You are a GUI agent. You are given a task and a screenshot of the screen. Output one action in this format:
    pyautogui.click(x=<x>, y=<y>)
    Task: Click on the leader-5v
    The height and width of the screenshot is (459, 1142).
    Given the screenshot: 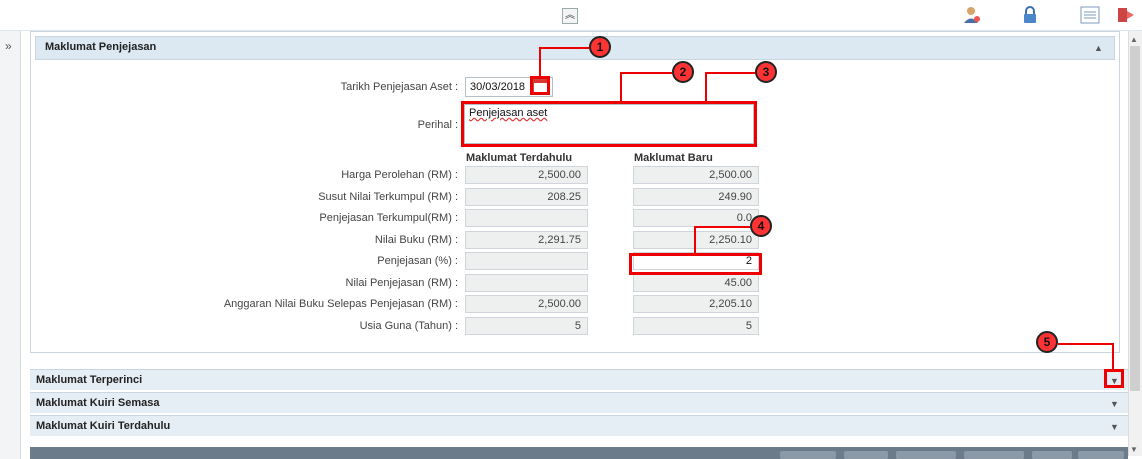 What is the action you would take?
    pyautogui.click(x=1113, y=357)
    